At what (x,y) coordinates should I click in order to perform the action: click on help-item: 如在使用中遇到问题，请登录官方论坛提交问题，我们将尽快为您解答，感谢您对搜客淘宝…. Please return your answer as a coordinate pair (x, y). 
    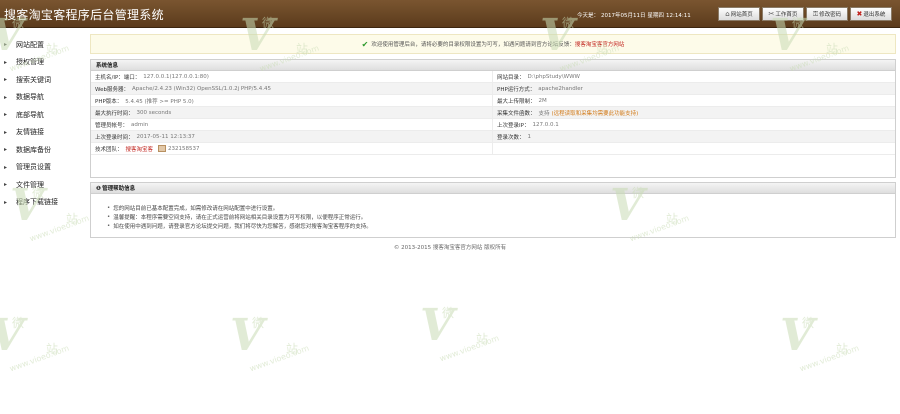
    Looking at the image, I should click on (501, 225).